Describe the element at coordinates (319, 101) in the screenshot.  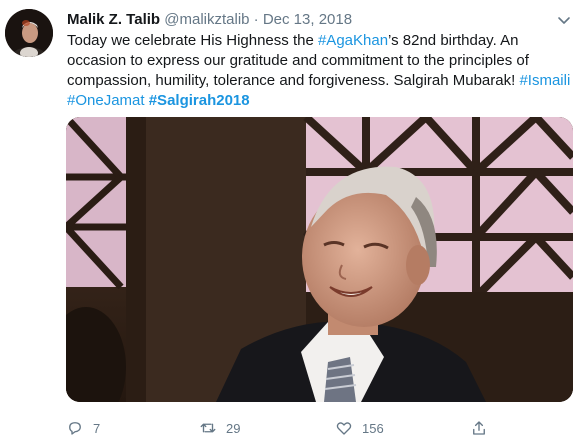
I see `tweet-text-line: #OneJamat #Salgirah2018` at that location.